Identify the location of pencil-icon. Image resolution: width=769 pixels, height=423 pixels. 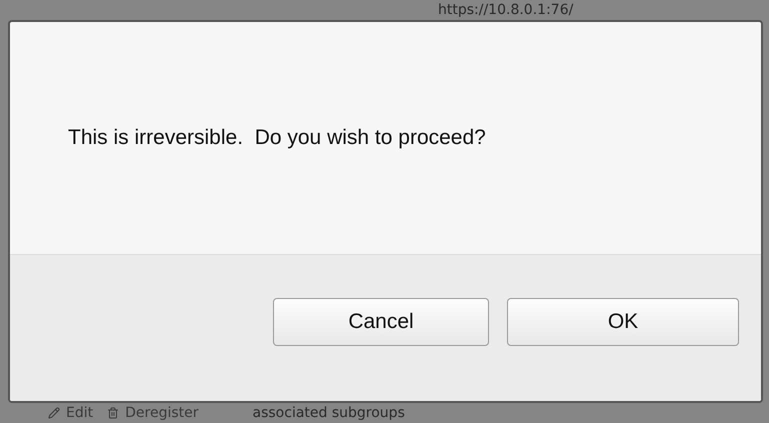
(54, 413).